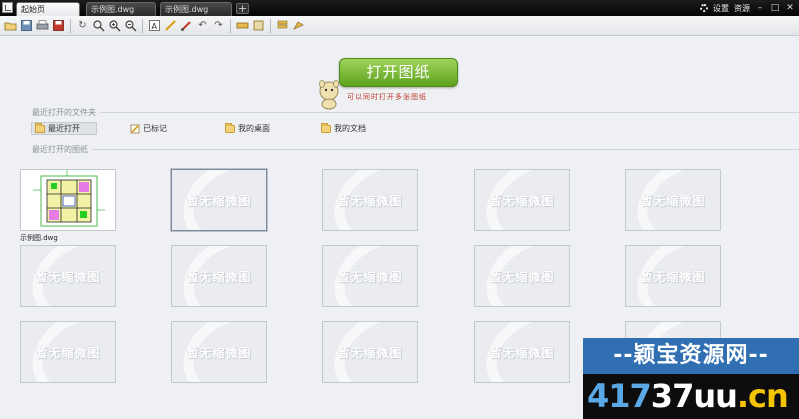 The image size is (799, 419). What do you see at coordinates (399, 26) in the screenshot?
I see `toolbar: ↻ A ↶ ↷` at bounding box center [399, 26].